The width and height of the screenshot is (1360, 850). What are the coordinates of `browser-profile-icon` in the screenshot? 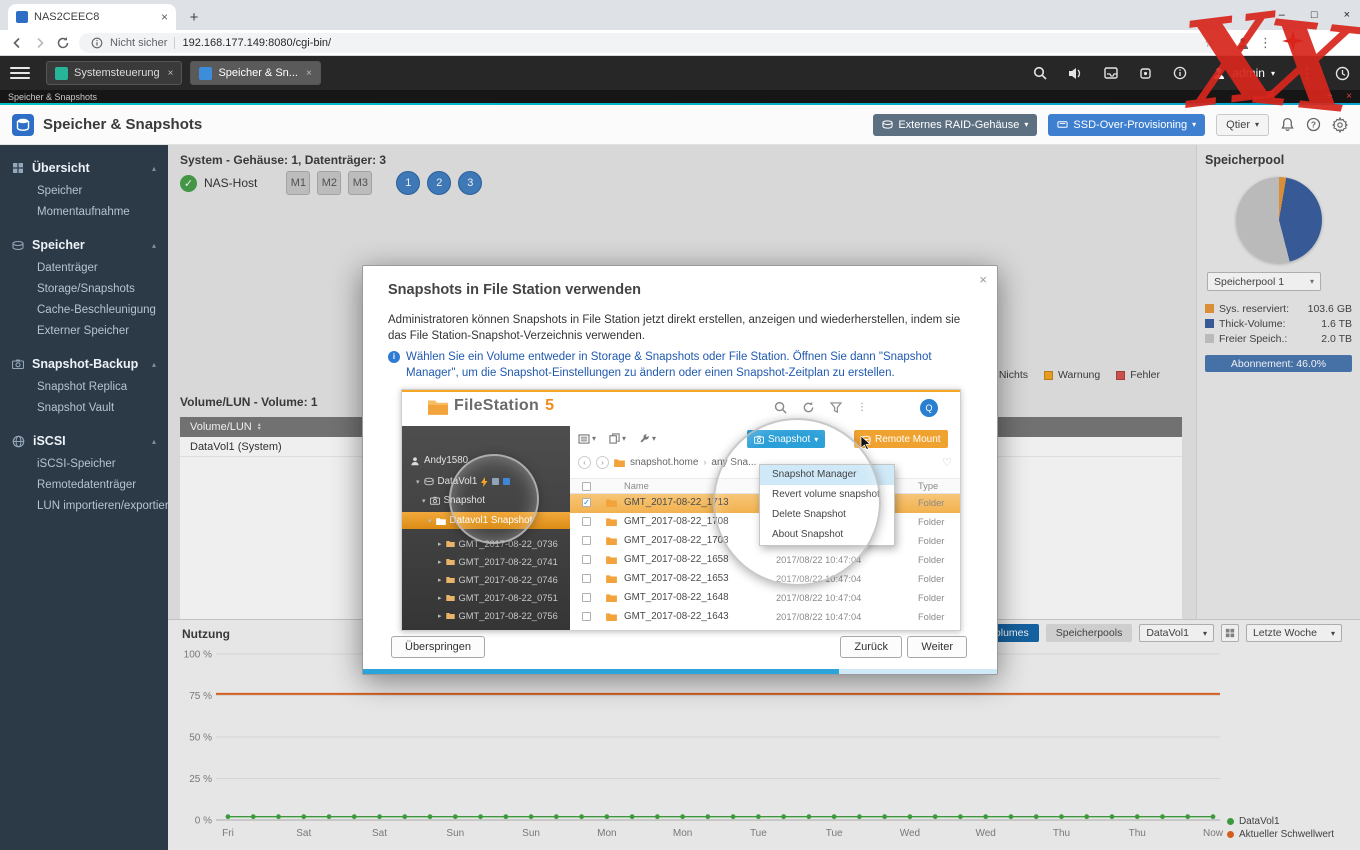 It's located at (1243, 43).